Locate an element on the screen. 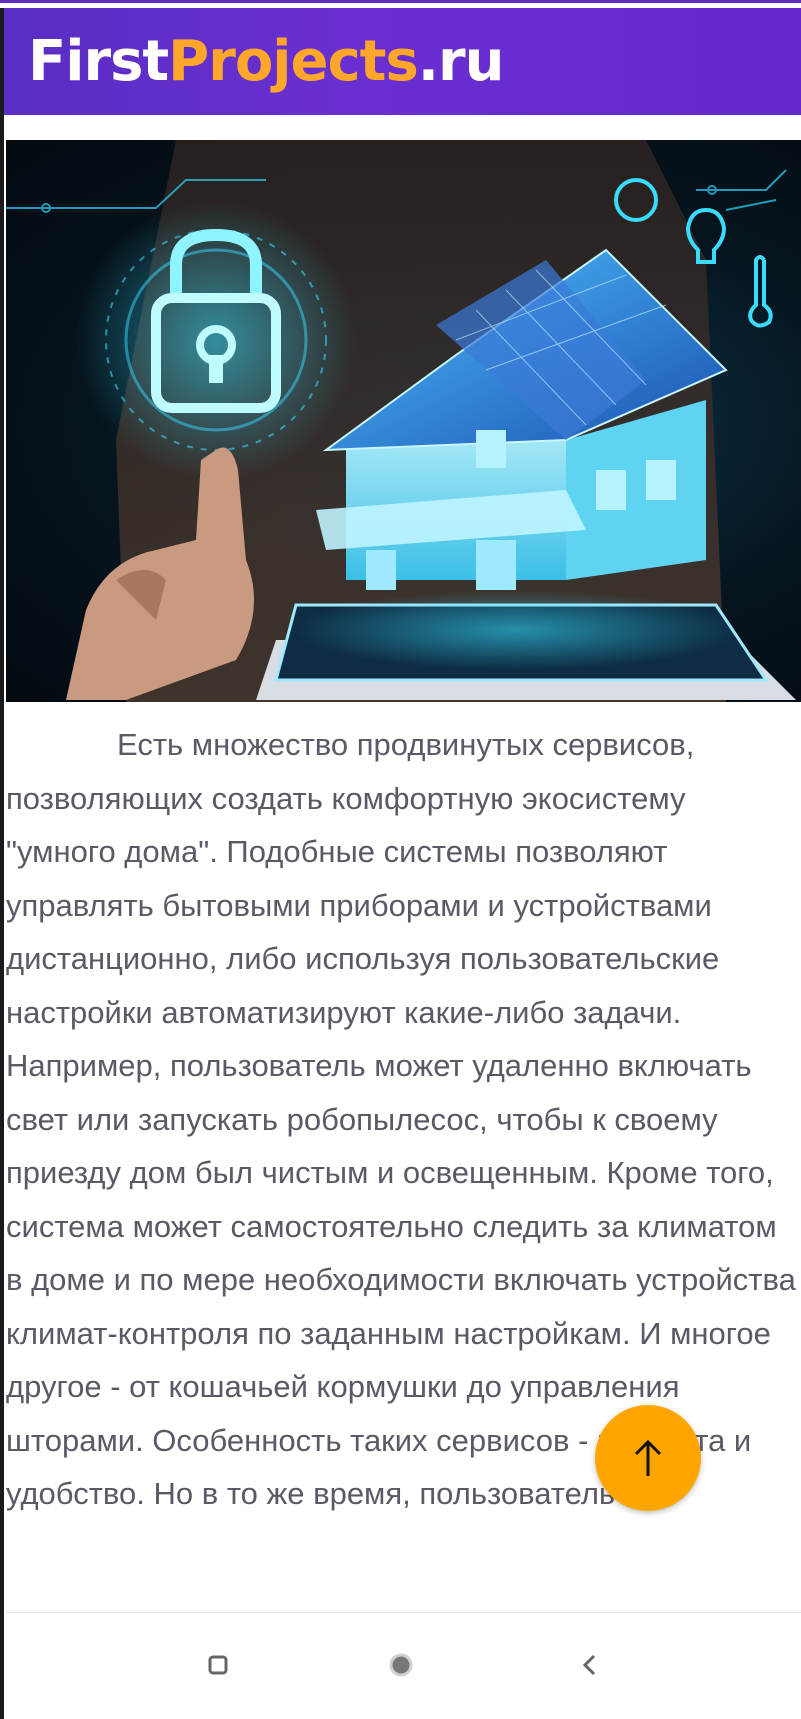 The height and width of the screenshot is (1719, 801). padlock-icon is located at coordinates (216, 340).